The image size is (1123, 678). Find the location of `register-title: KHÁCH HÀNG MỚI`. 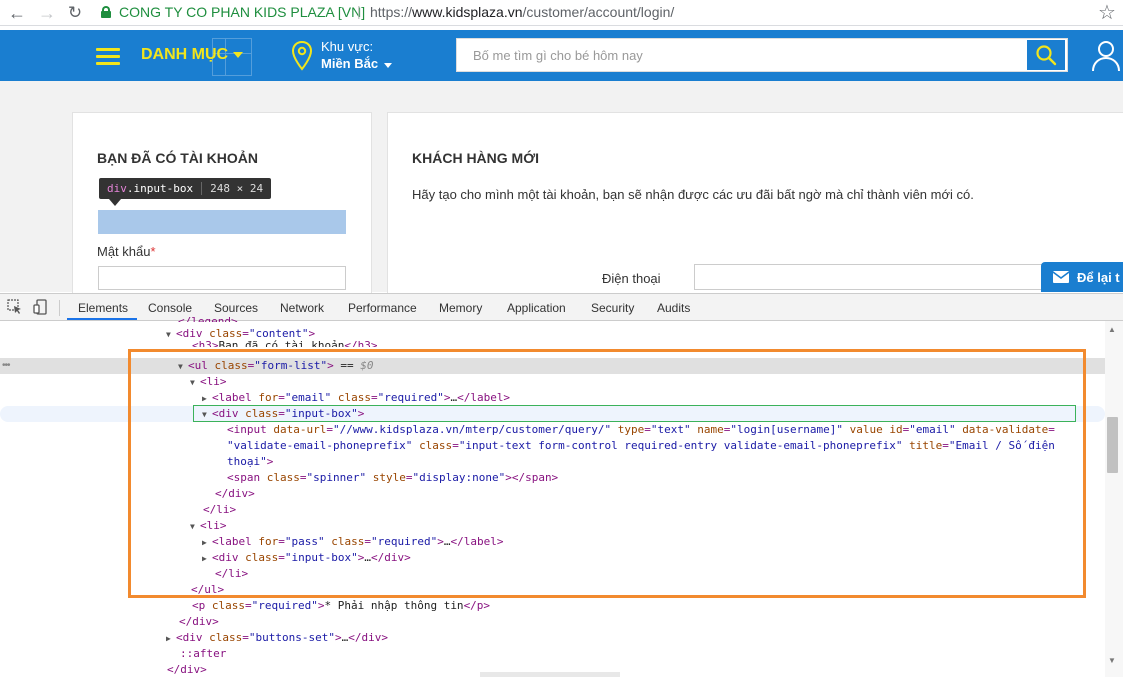

register-title: KHÁCH HÀNG MỚI is located at coordinates (476, 158).